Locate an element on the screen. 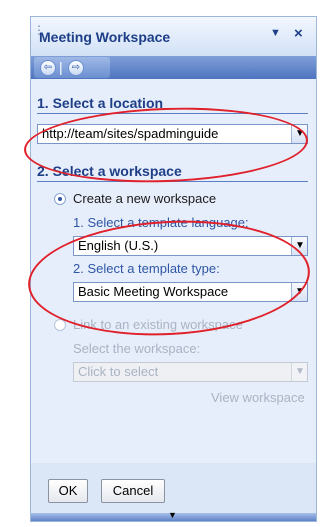  pane-title-bar: ⋮ Meeting Workspace ▼ × is located at coordinates (173, 36).